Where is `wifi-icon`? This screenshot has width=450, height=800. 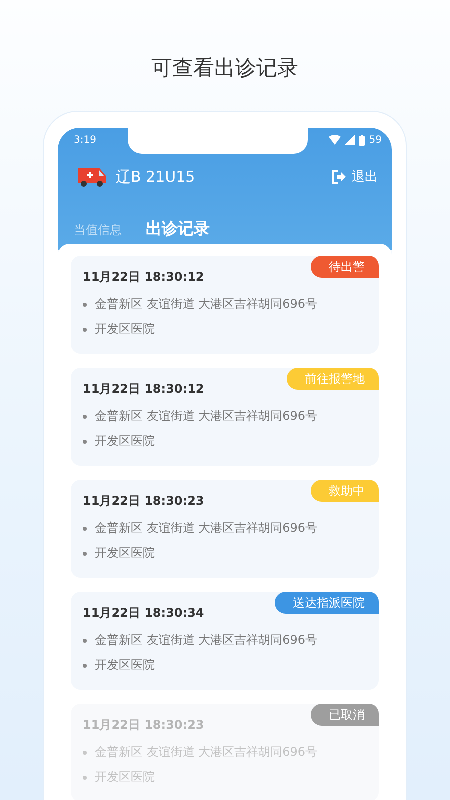 wifi-icon is located at coordinates (335, 140).